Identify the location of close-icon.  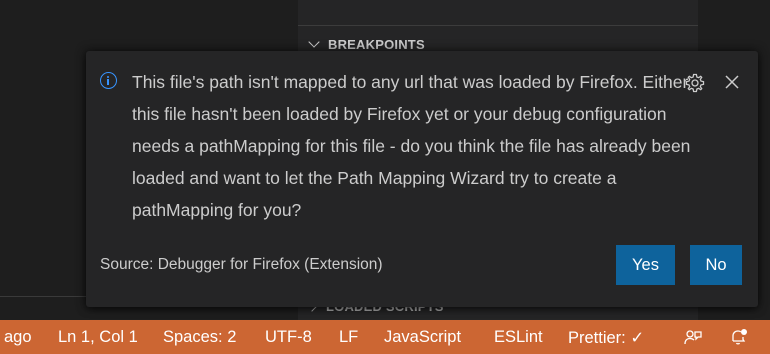
(732, 82).